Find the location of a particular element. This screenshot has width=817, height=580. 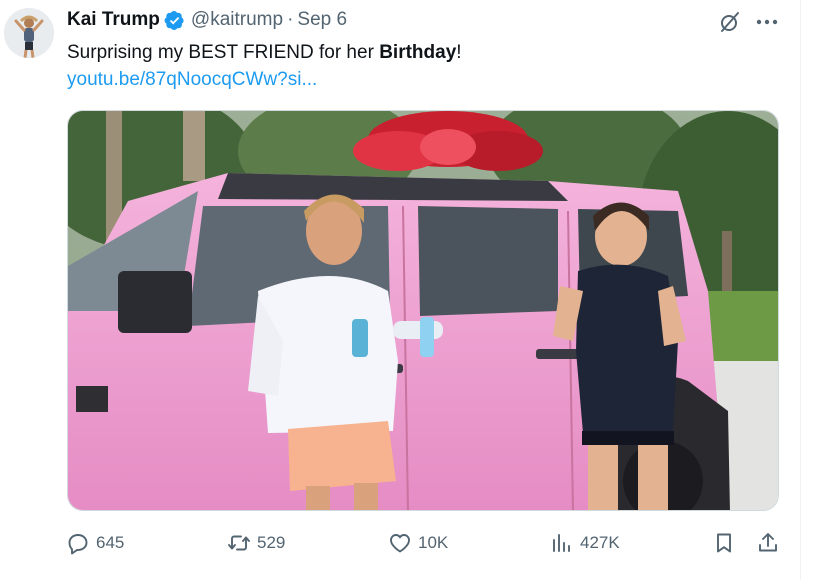

views-count: 427K is located at coordinates (600, 542).